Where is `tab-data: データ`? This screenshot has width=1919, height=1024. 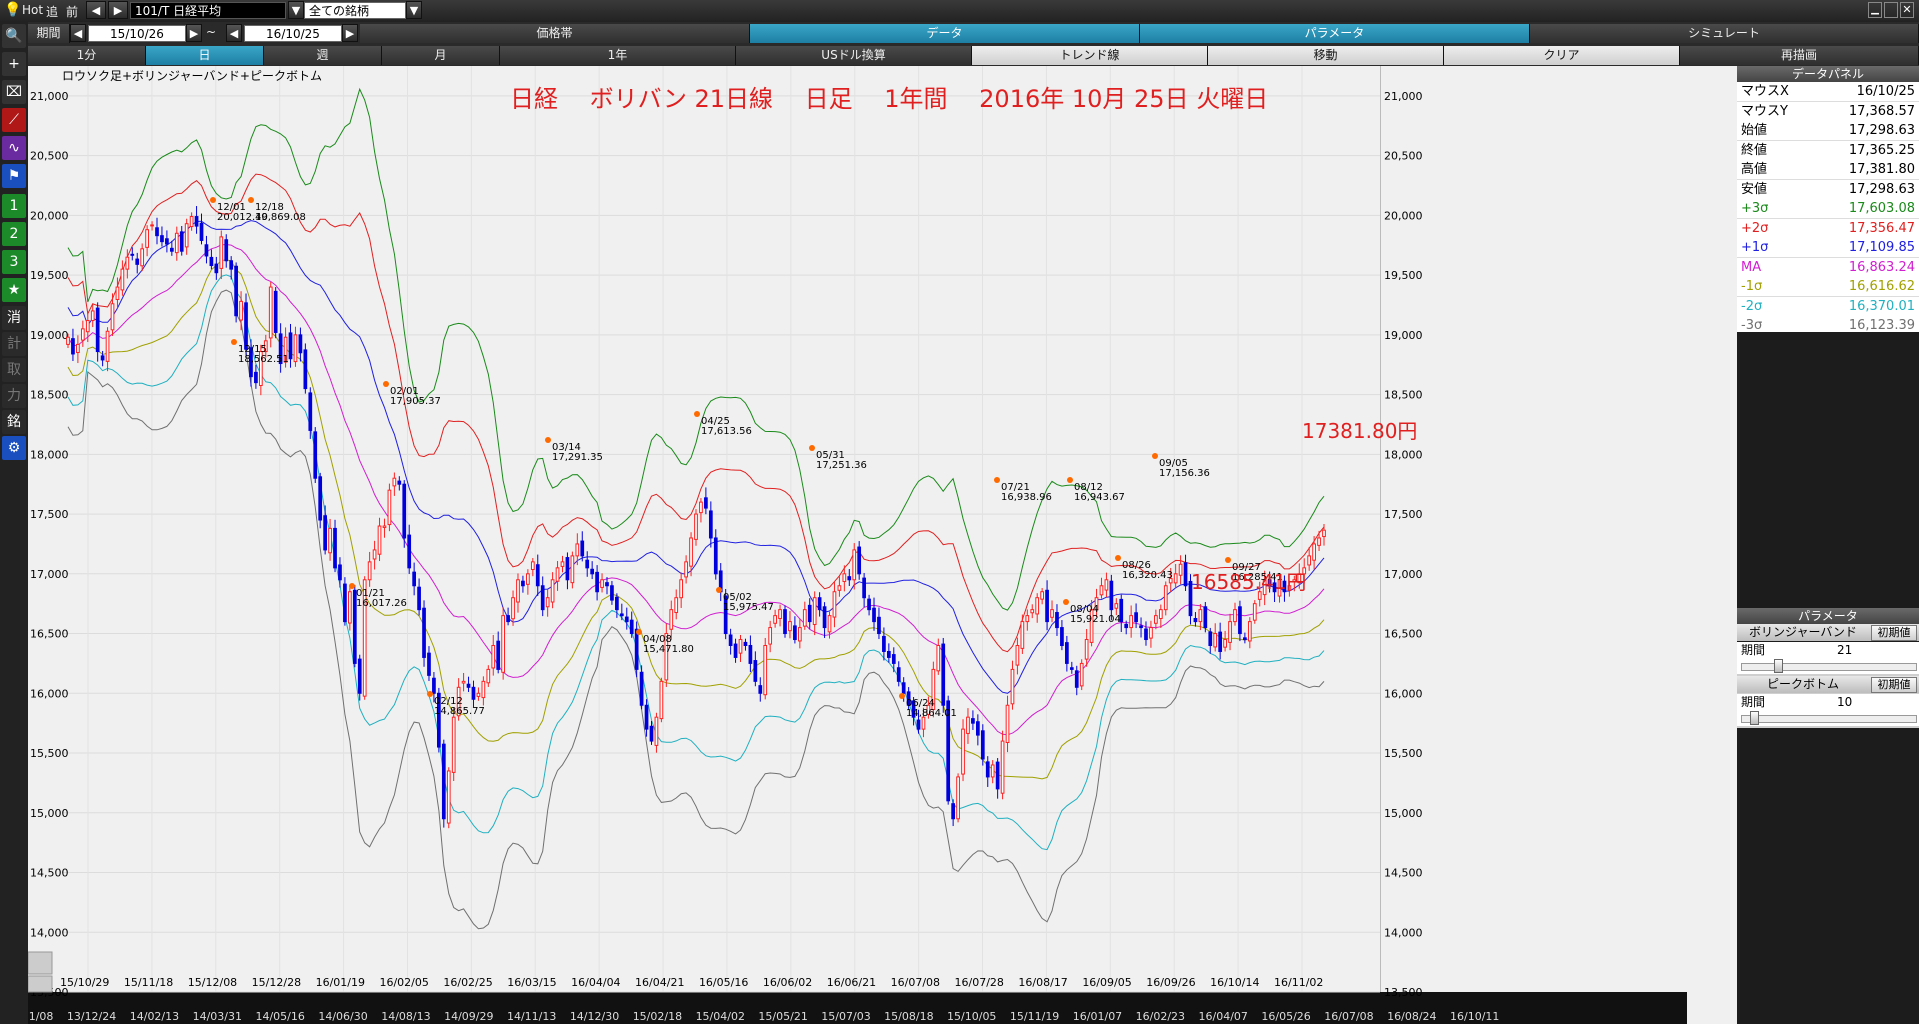
tab-data: データ is located at coordinates (945, 33).